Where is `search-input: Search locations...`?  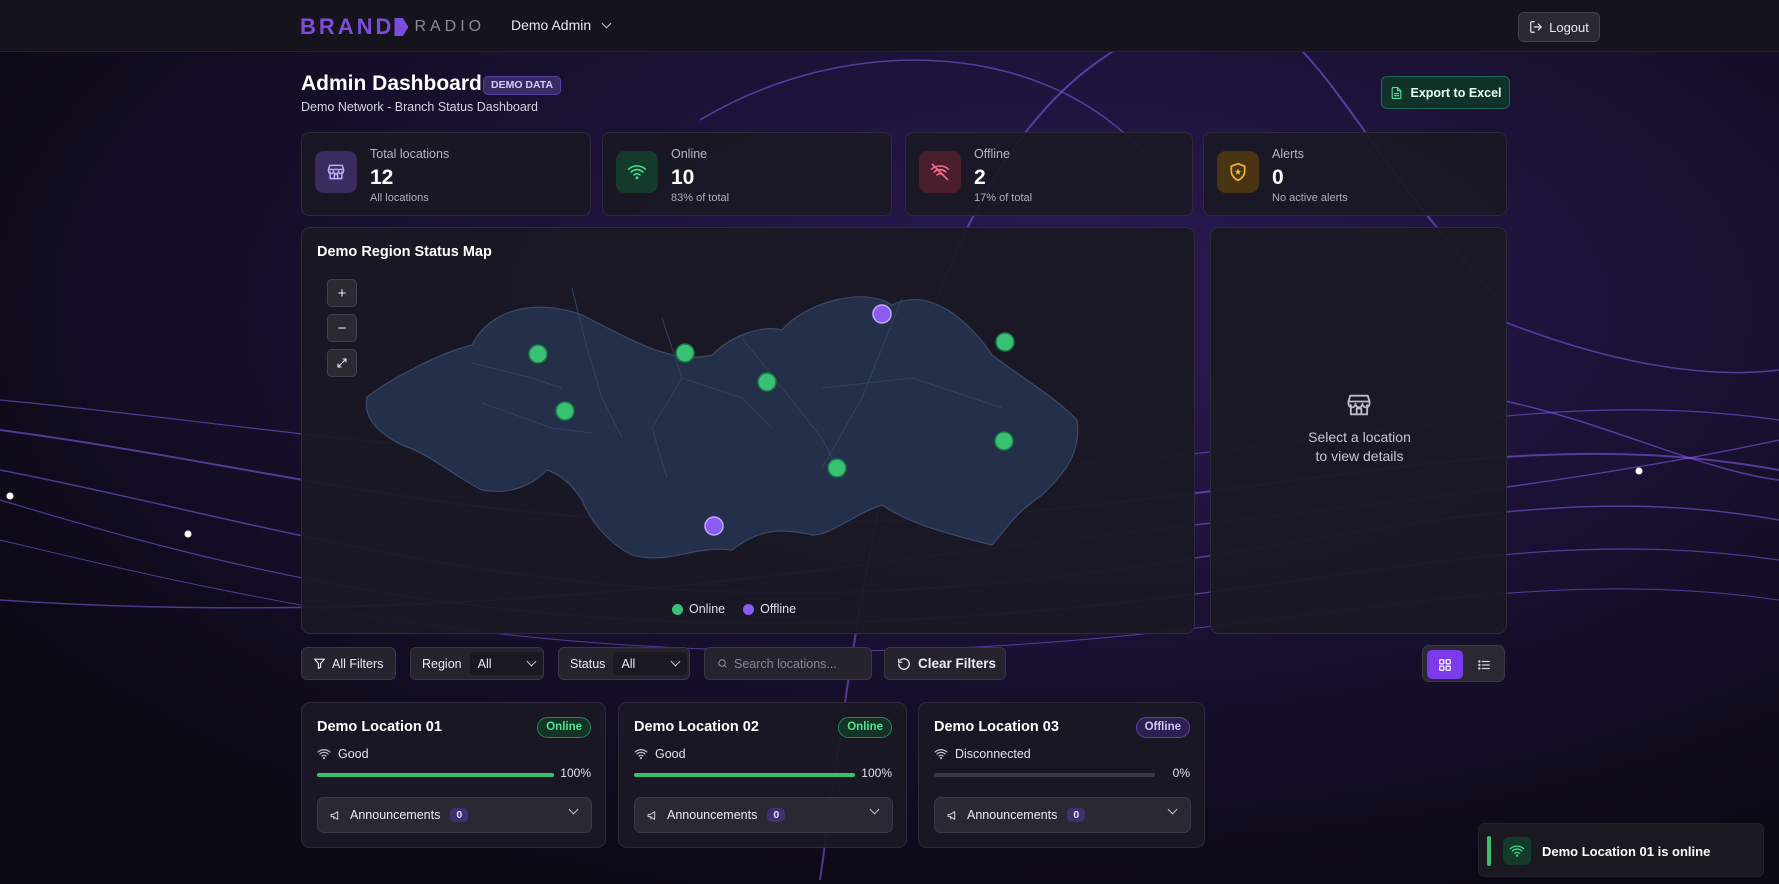 search-input: Search locations... is located at coordinates (788, 663).